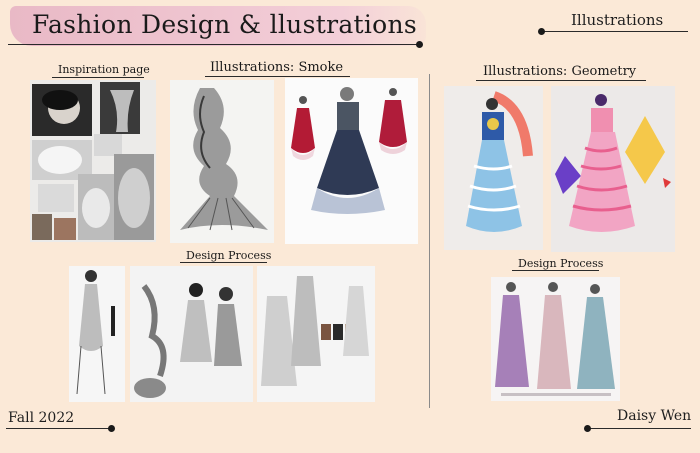  Describe the element at coordinates (215, 44) in the screenshot. I see `title-underline` at that location.